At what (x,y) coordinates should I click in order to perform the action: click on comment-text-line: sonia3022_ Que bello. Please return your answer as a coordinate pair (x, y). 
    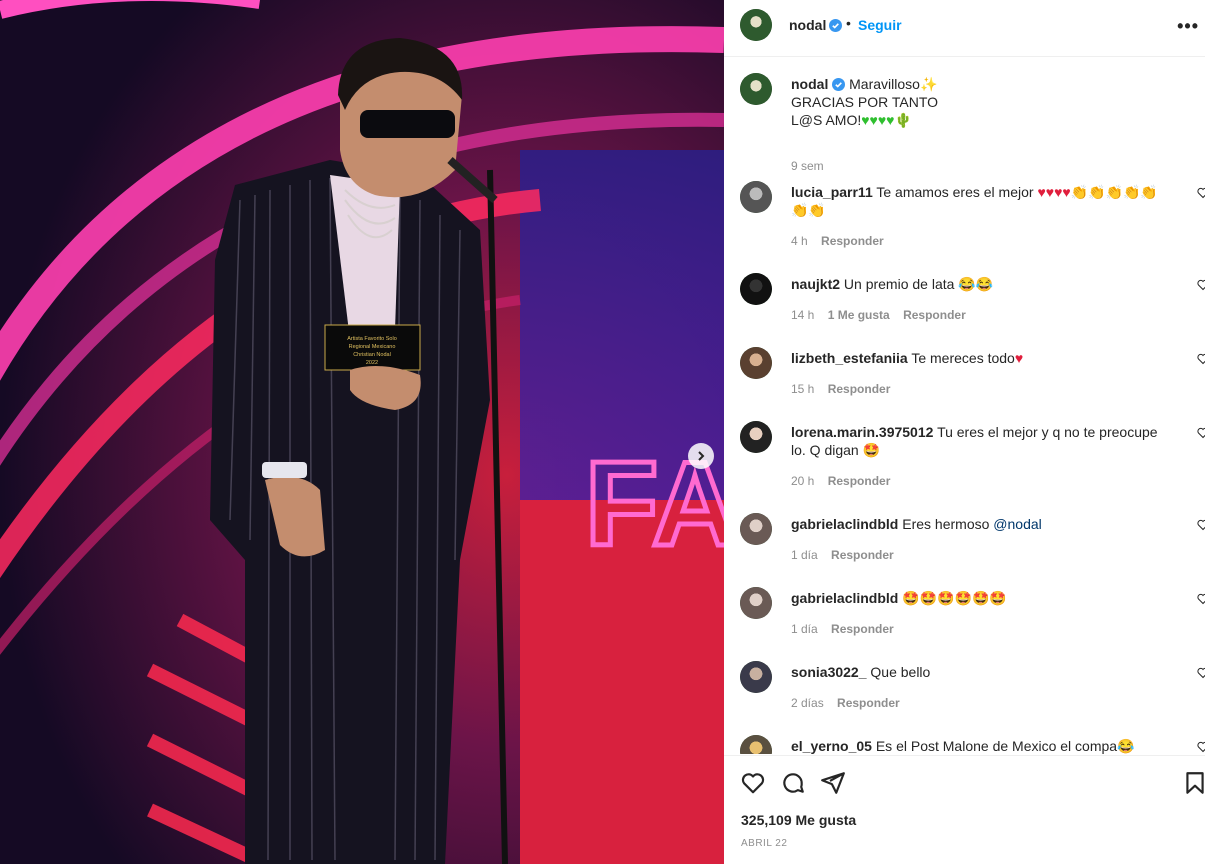
    Looking at the image, I should click on (981, 672).